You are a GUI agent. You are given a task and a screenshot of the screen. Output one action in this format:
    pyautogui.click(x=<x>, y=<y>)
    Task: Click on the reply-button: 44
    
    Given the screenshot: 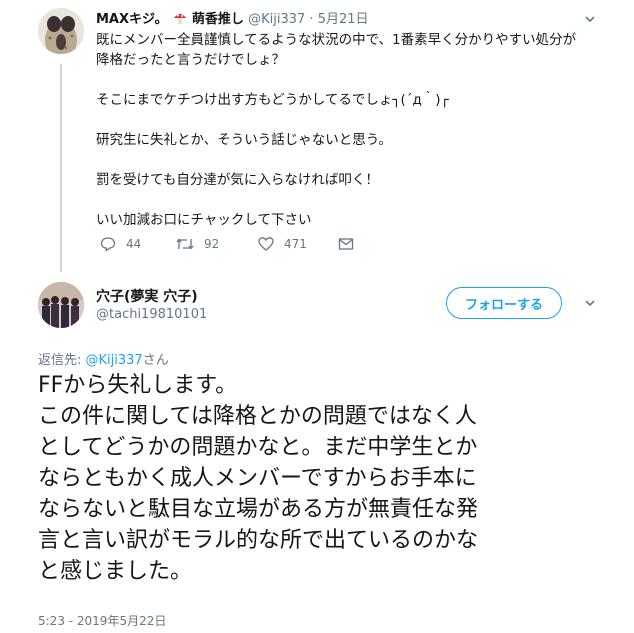 What is the action you would take?
    pyautogui.click(x=120, y=244)
    